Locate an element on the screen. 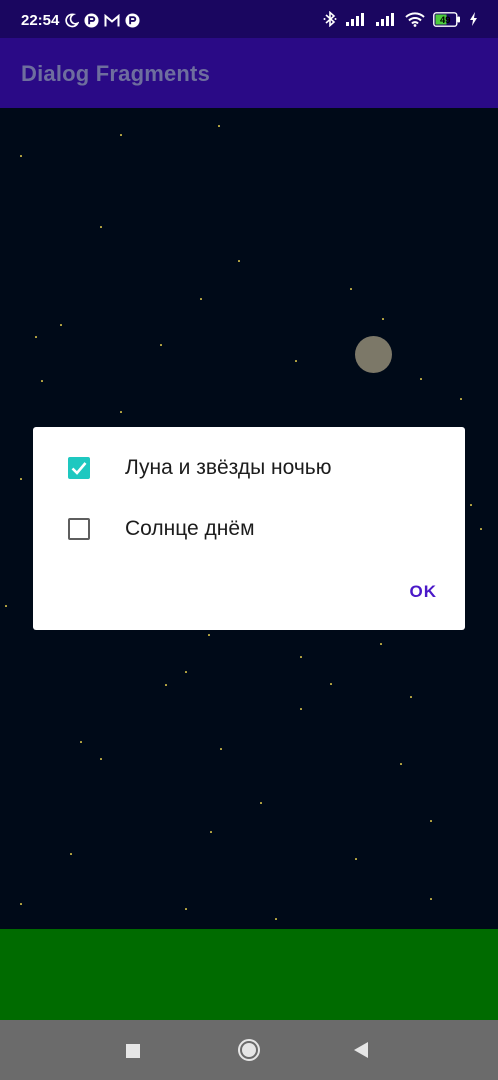 This screenshot has height=1080, width=498. dialog-option-moon-and-stars: Луна и звёзды ночью is located at coordinates (249, 468).